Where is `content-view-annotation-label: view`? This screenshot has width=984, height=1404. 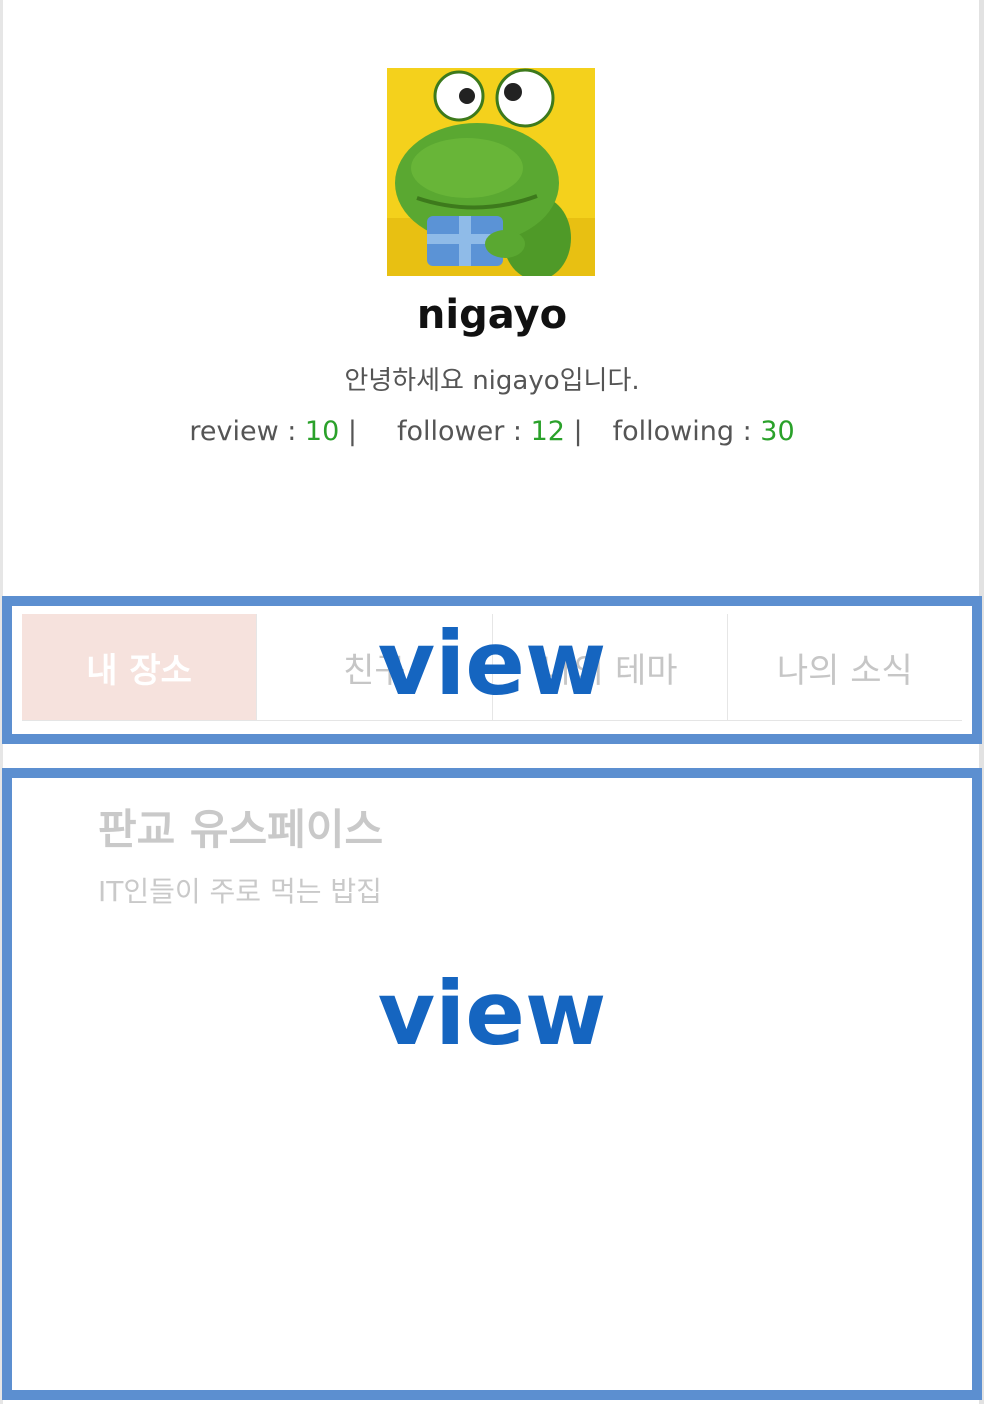
content-view-annotation-label: view is located at coordinates (492, 1013).